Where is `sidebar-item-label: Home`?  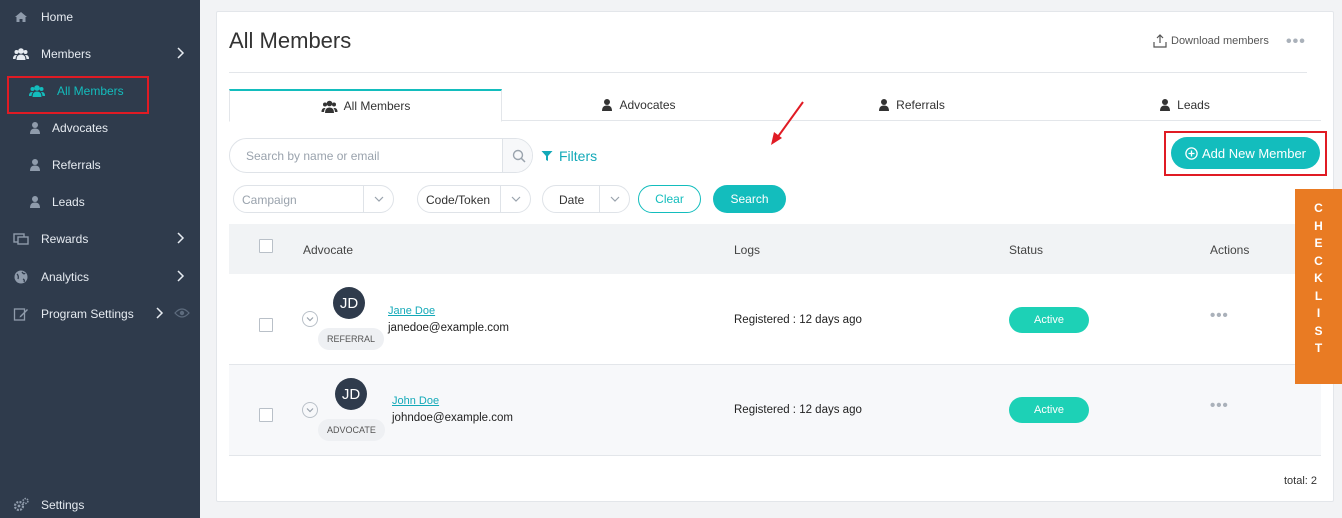
sidebar-item-label: Home is located at coordinates (57, 17).